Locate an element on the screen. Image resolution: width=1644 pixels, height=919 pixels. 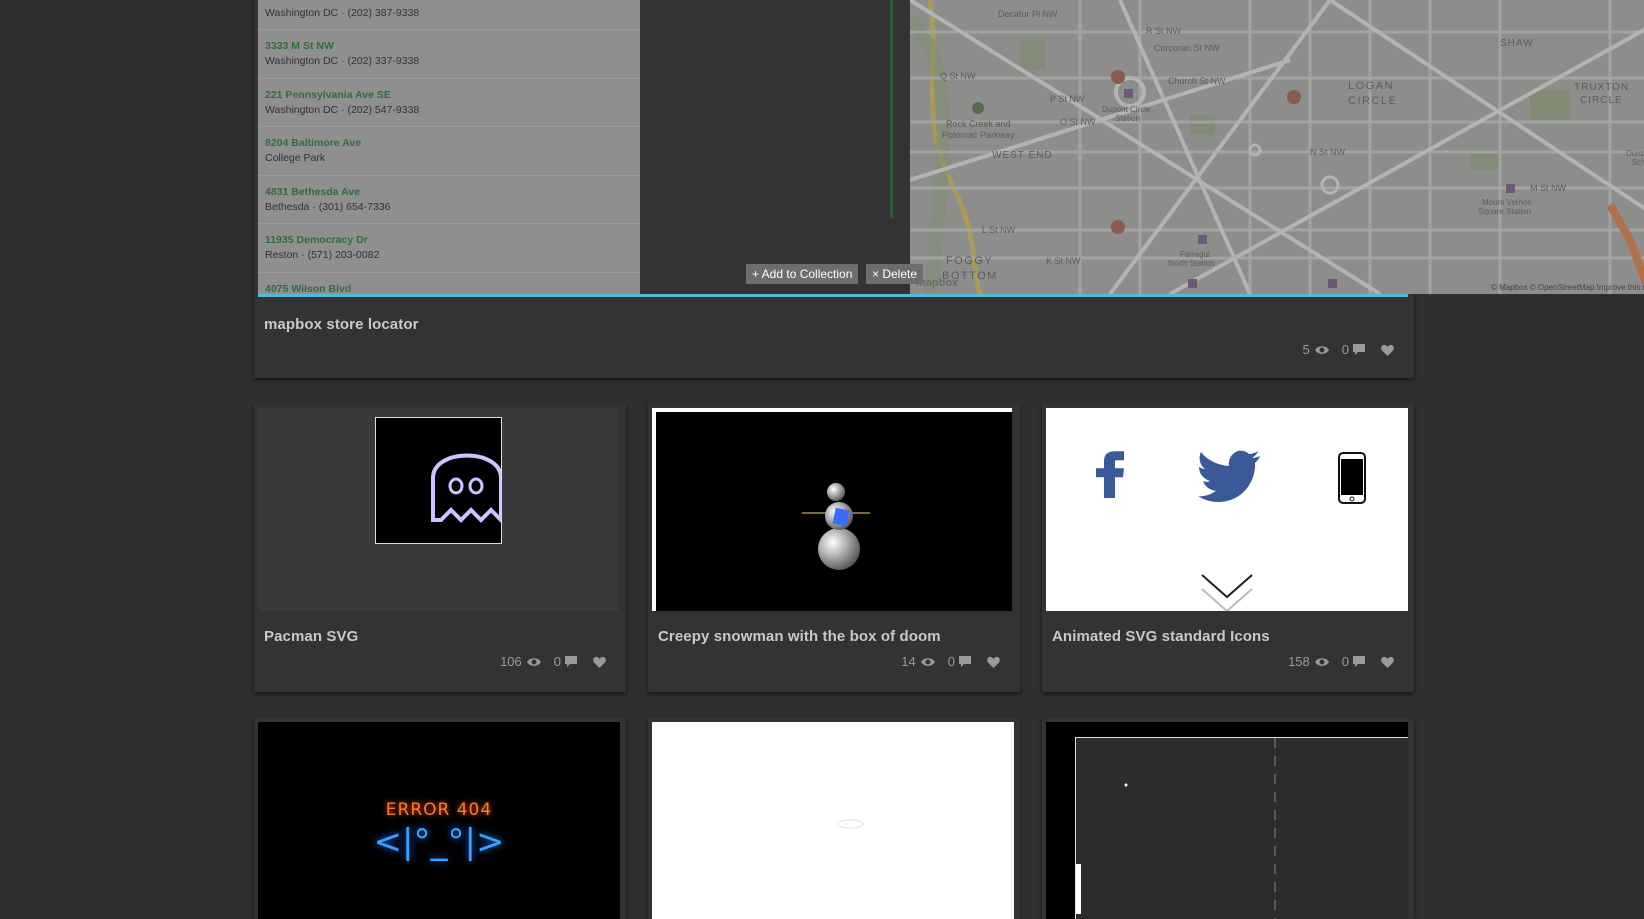
map-label: Church St NW is located at coordinates (1197, 81).